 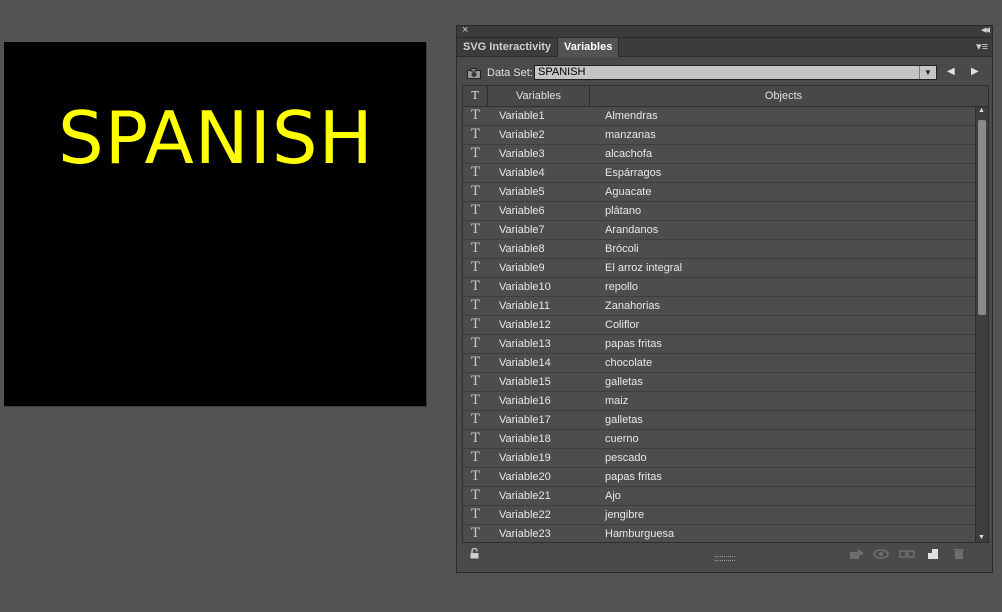 What do you see at coordinates (725, 558) in the screenshot?
I see `resize-grip` at bounding box center [725, 558].